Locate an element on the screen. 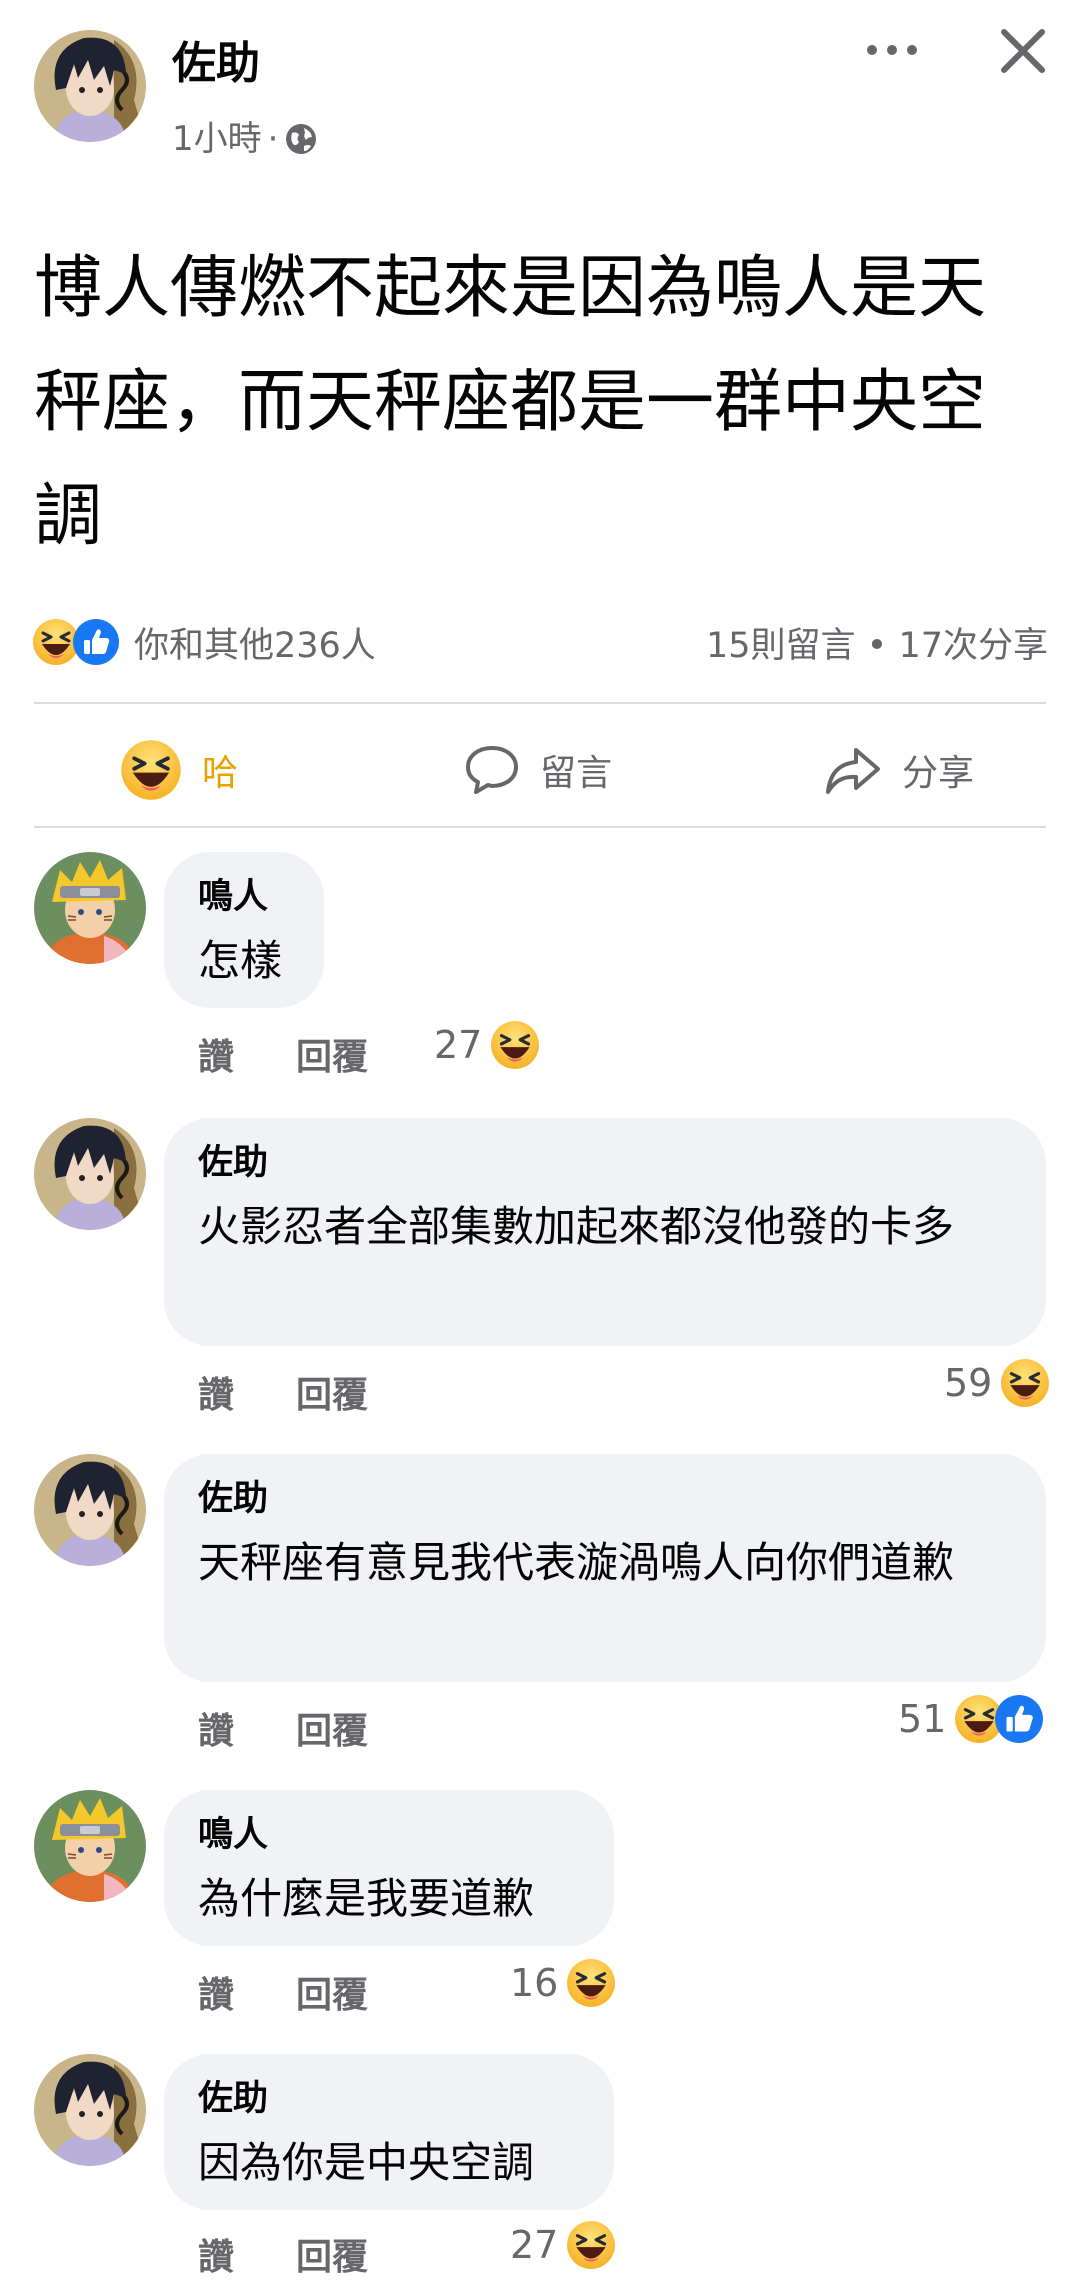  comment-button: 留言 is located at coordinates (538, 770).